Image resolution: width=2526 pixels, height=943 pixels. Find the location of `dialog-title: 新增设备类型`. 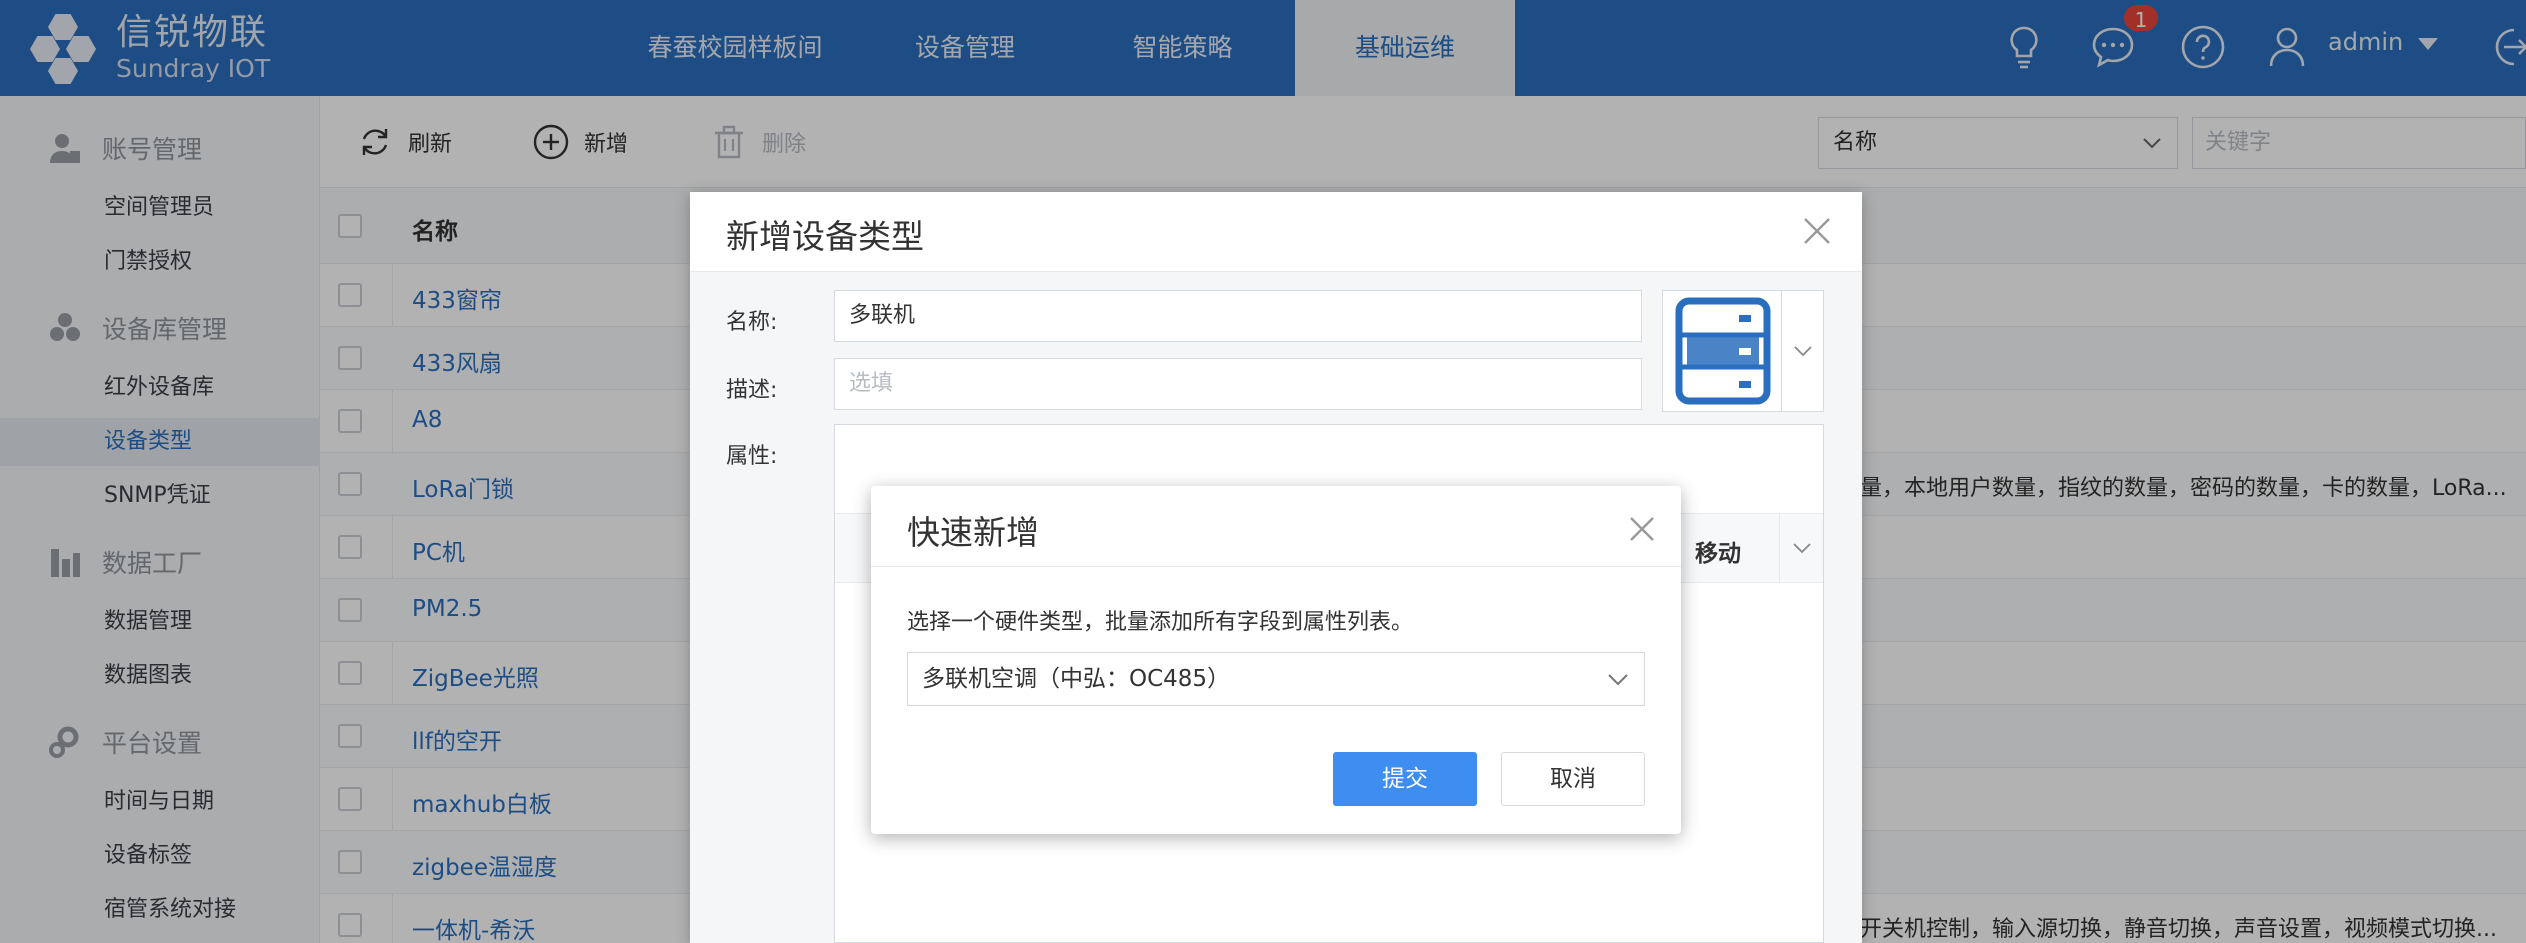

dialog-title: 新增设备类型 is located at coordinates (825, 236).